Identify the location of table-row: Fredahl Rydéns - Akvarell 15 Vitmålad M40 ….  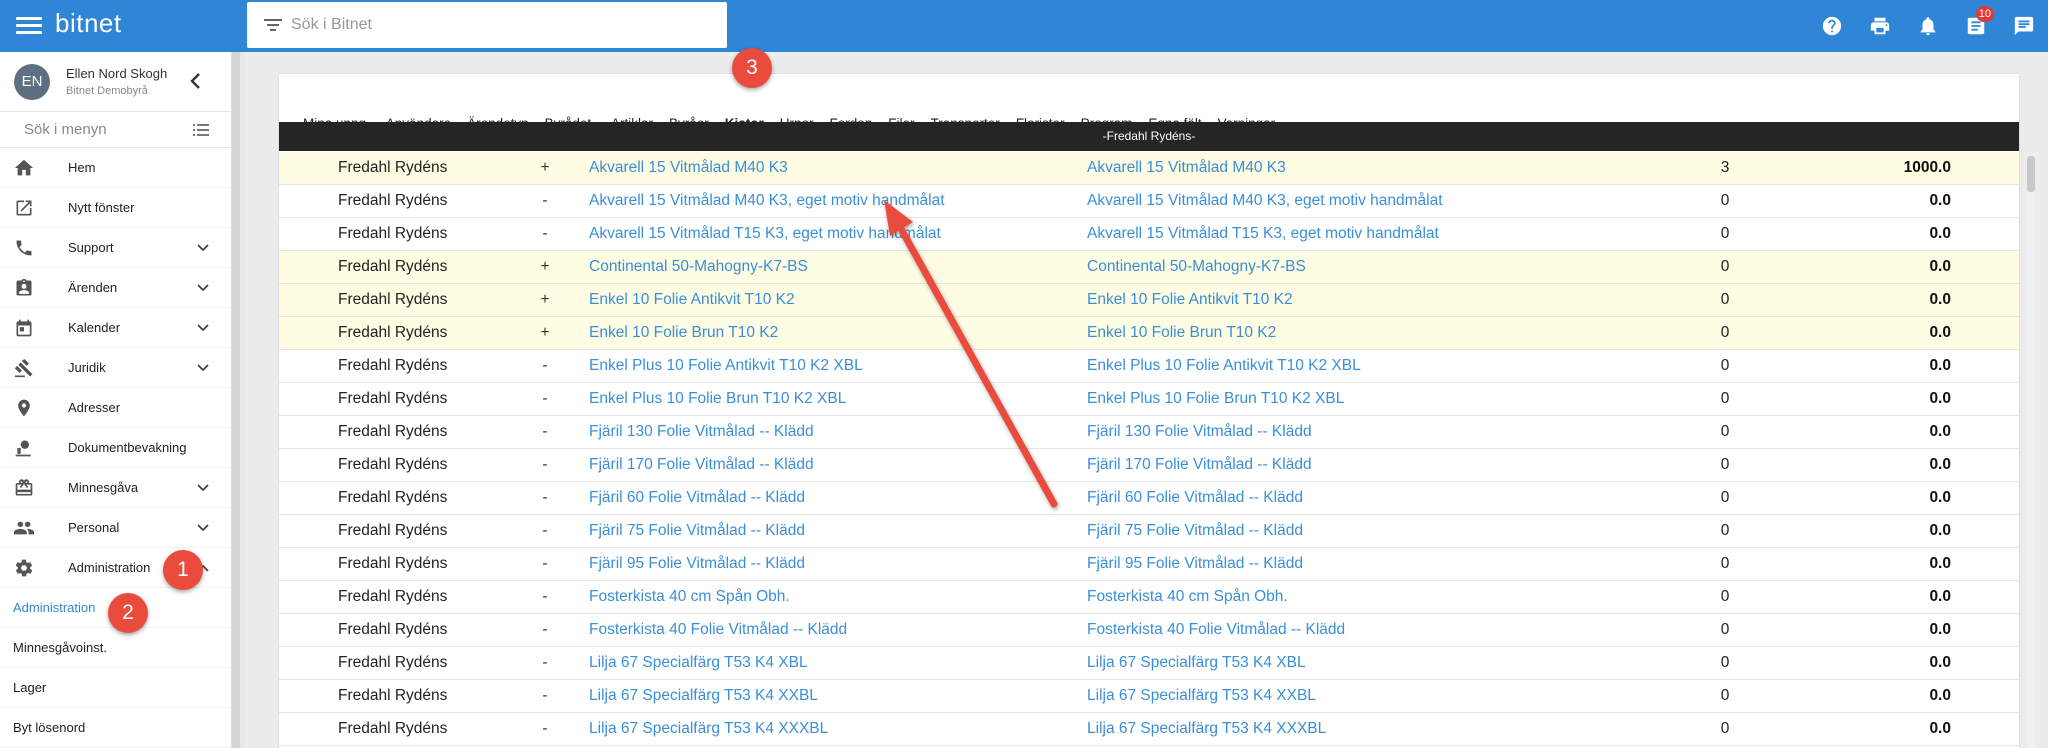
(1149, 201).